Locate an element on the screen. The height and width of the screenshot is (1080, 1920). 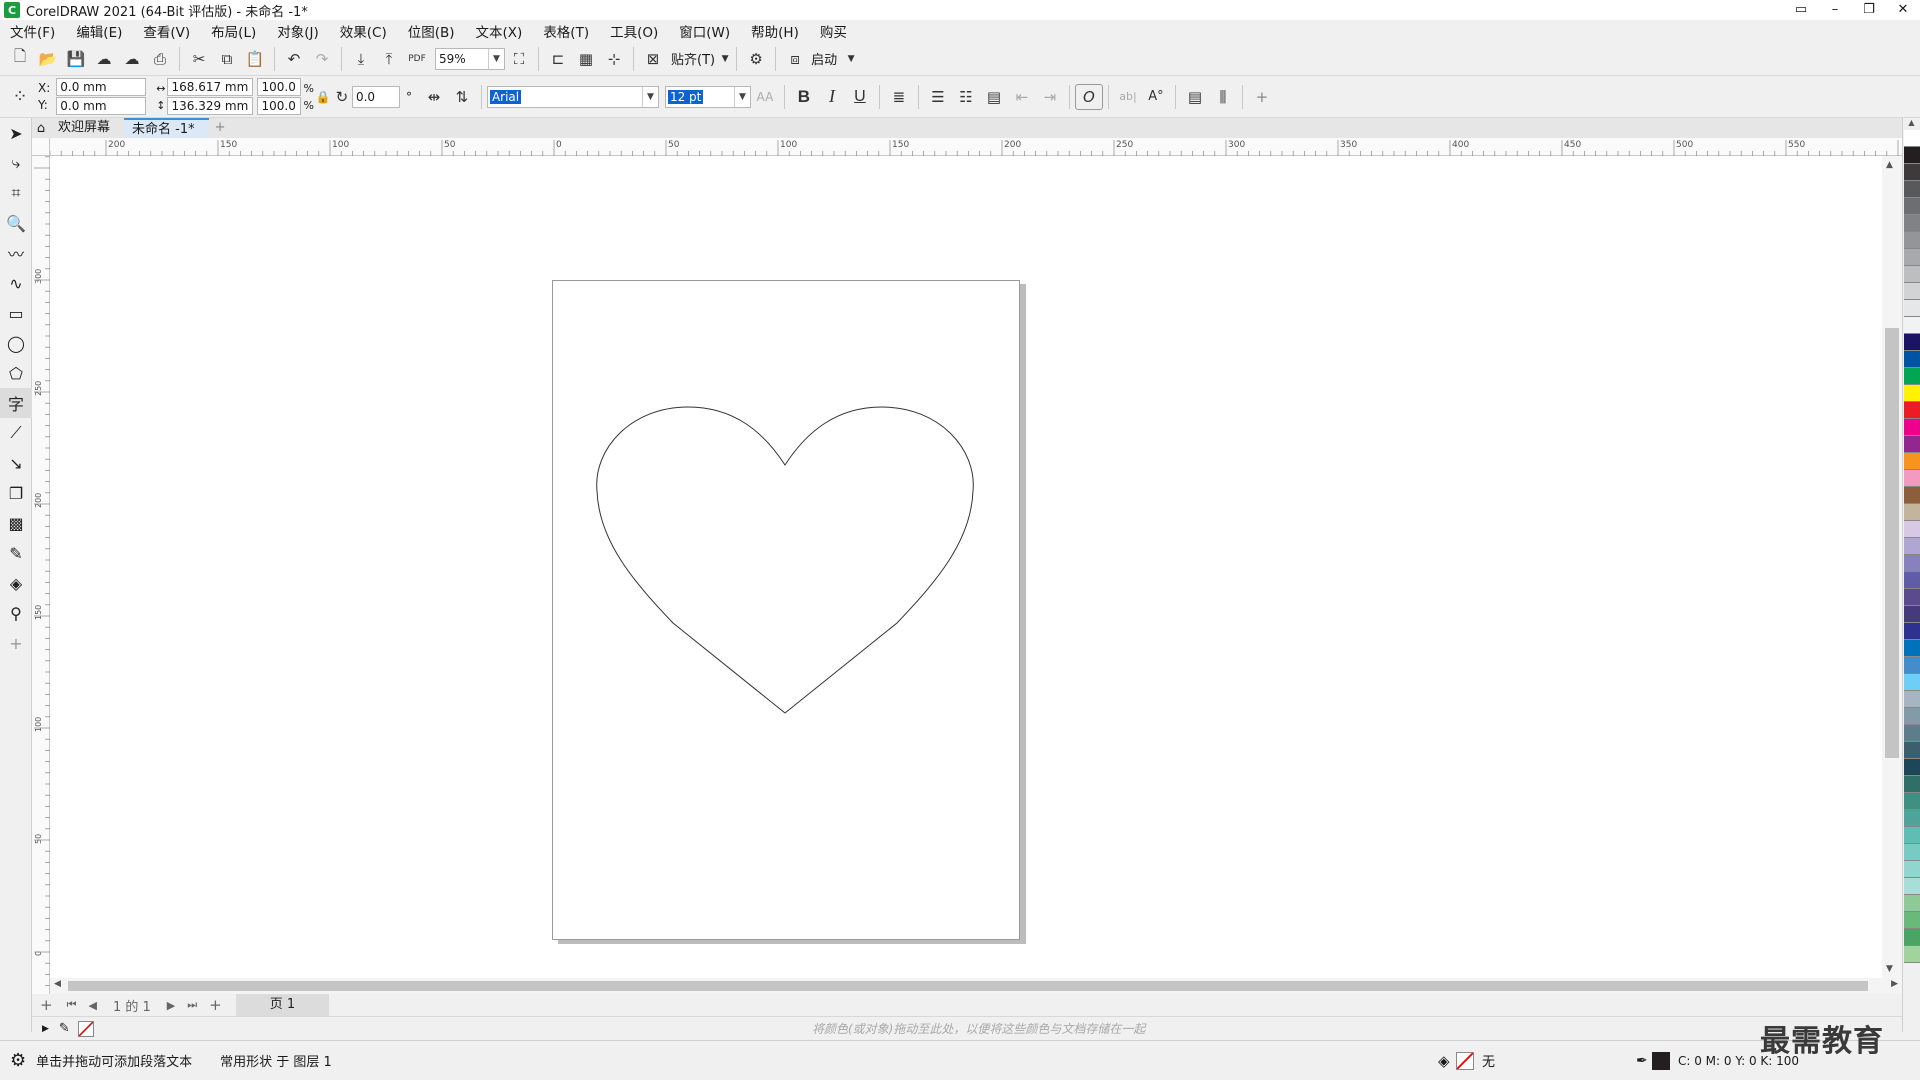
zoom-level-combo: 59% ▼ is located at coordinates (470, 58).